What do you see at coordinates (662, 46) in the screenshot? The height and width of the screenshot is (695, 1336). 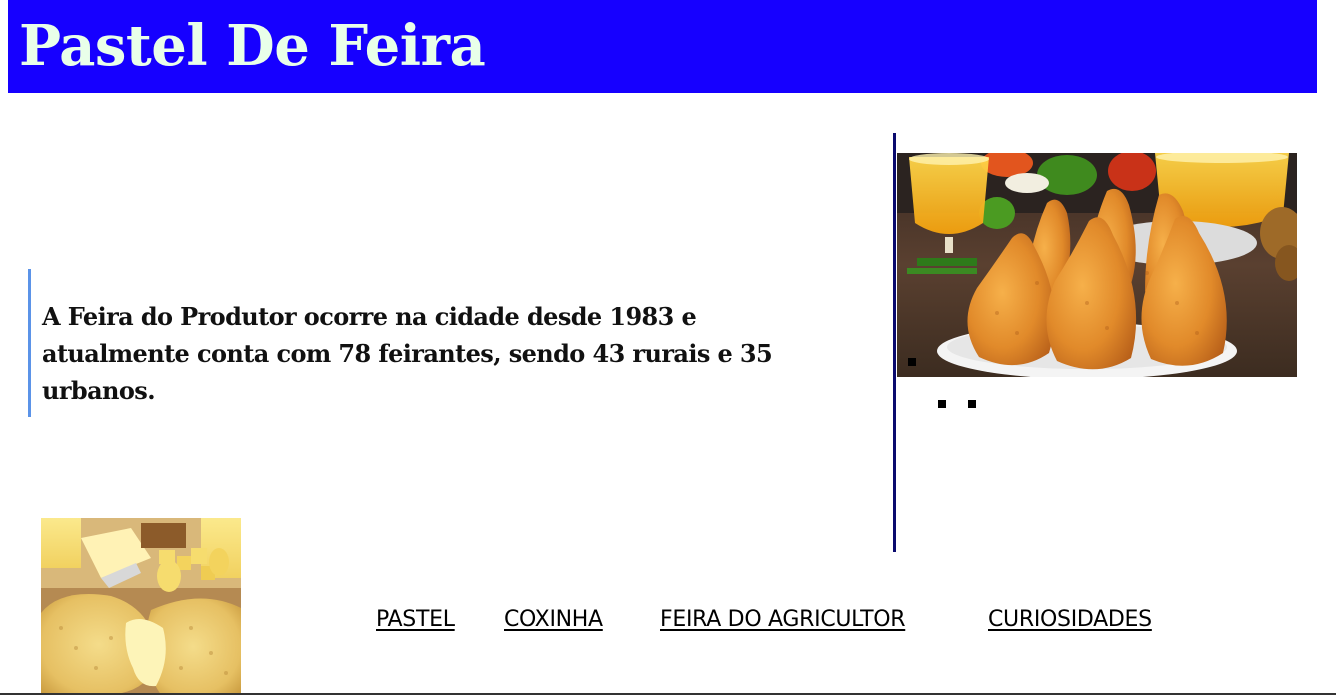 I see `site-header: Pastel De Feira` at bounding box center [662, 46].